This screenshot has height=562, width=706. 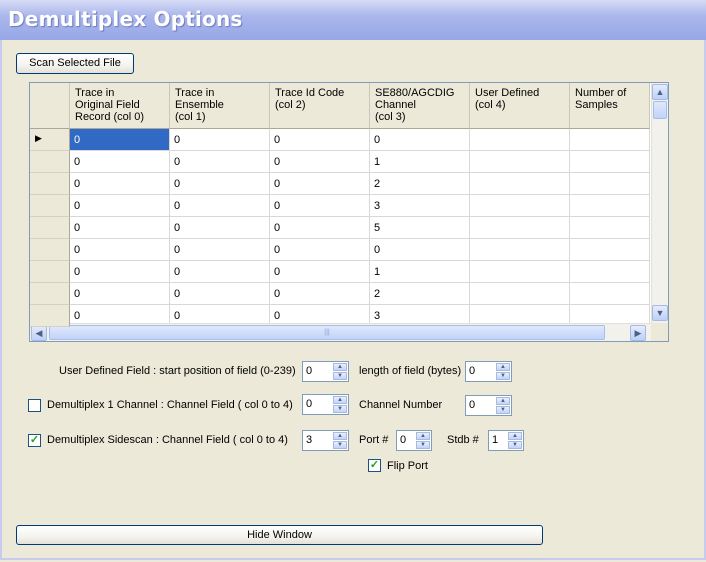 I want to click on current-row-arrow-icon: ▶, so click(x=38, y=138).